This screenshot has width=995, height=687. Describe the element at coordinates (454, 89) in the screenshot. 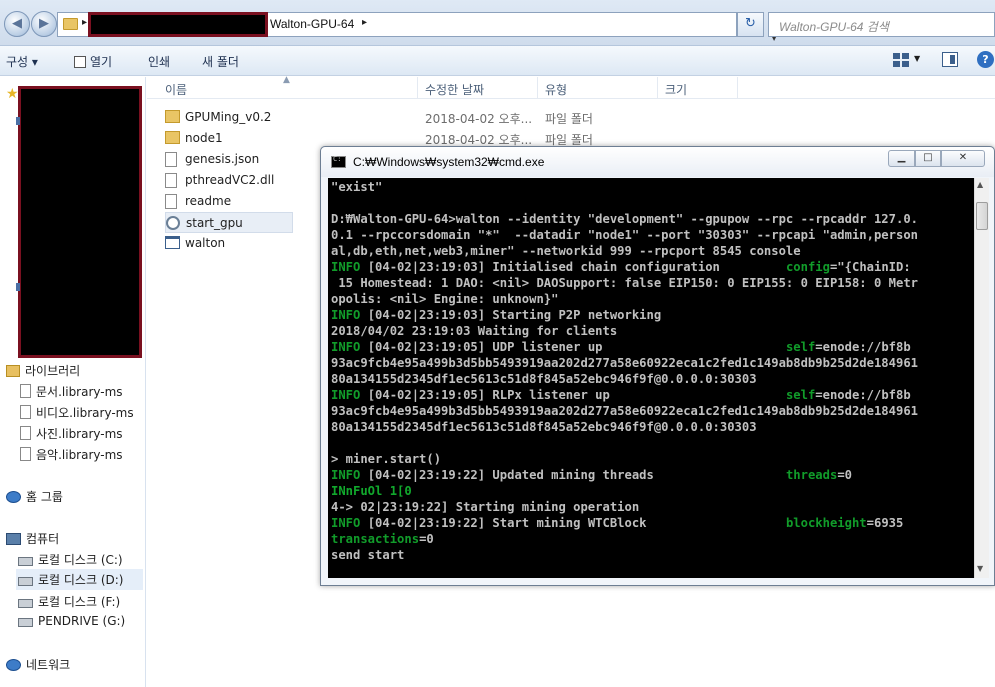

I see `column-date: 수정한 날짜` at that location.